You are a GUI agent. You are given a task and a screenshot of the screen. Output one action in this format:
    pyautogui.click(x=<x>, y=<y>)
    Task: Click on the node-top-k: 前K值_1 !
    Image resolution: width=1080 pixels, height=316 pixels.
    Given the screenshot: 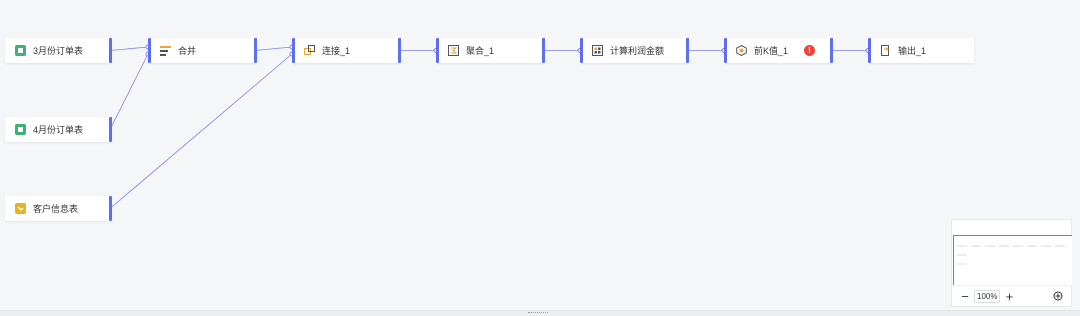 What is the action you would take?
    pyautogui.click(x=778, y=50)
    